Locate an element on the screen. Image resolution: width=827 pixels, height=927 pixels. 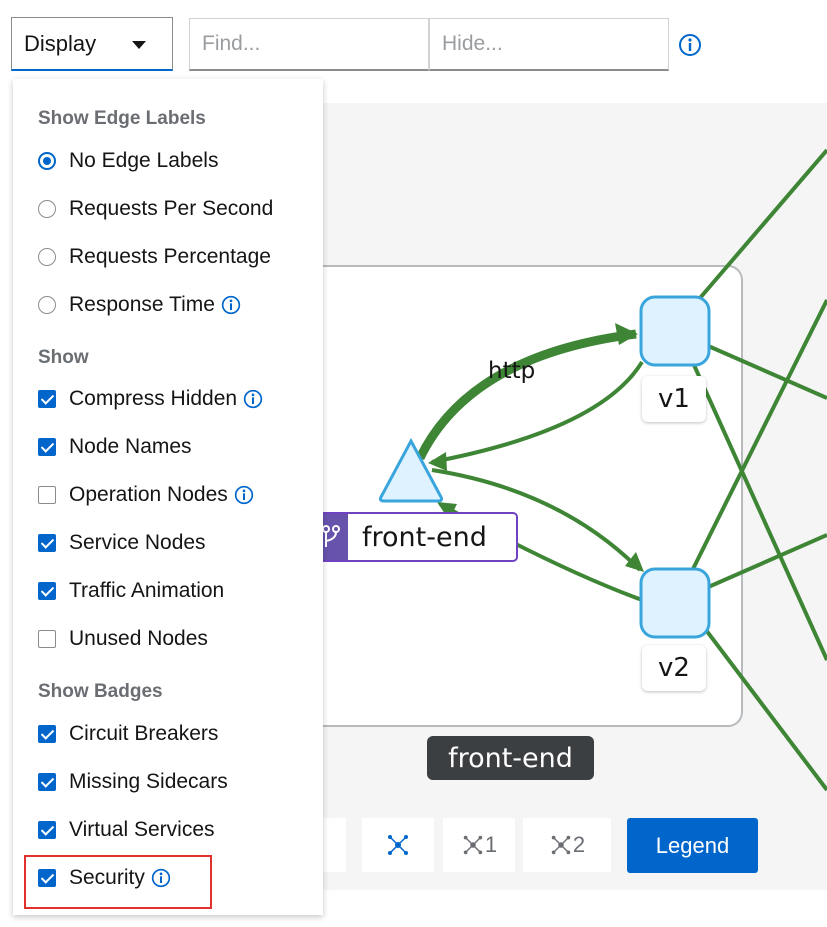
checkbox-virtual-services: Virtual Services is located at coordinates (126, 830).